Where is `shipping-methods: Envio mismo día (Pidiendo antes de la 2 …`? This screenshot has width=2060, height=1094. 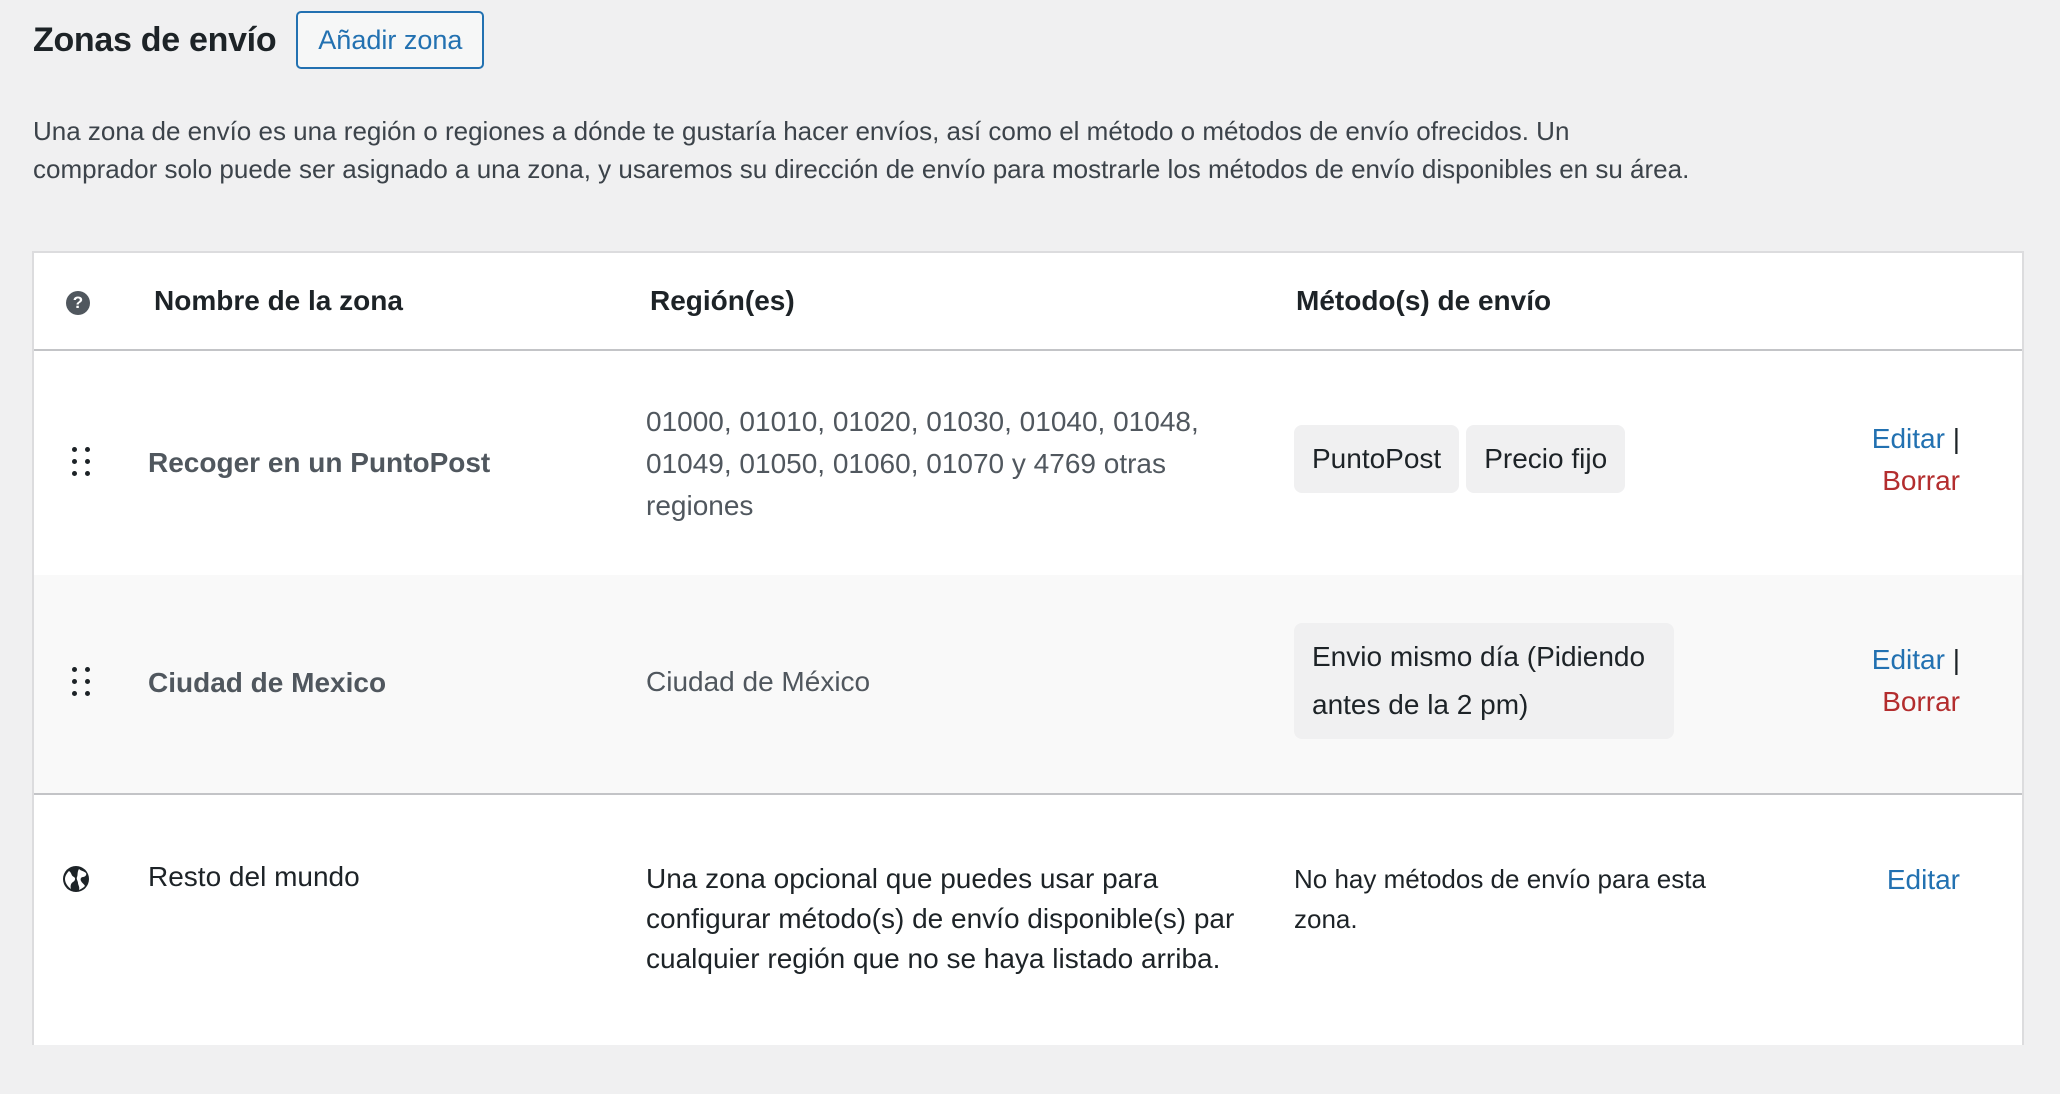 shipping-methods: Envio mismo día (Pidiendo antes de la 2 … is located at coordinates (1484, 681).